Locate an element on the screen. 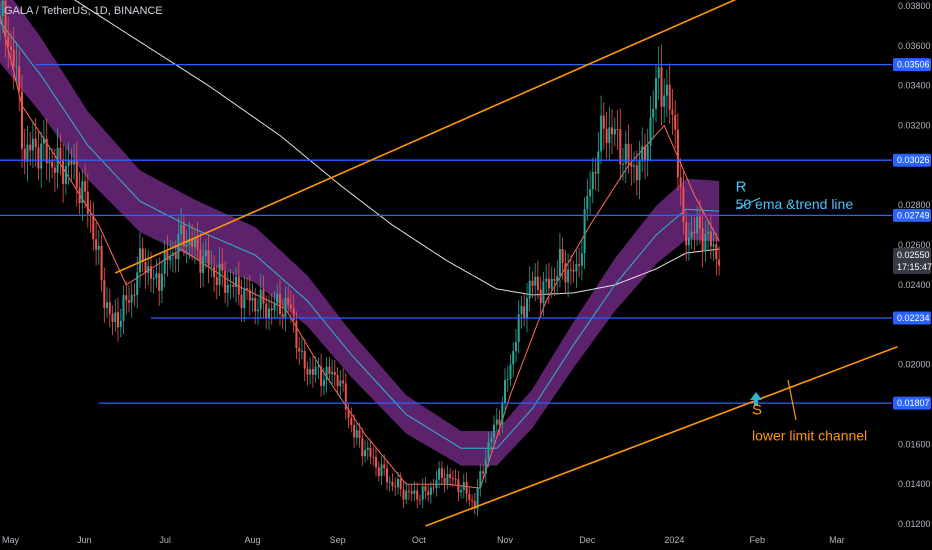 The image size is (932, 550). countdown-label: 17:15:47 is located at coordinates (914, 267).